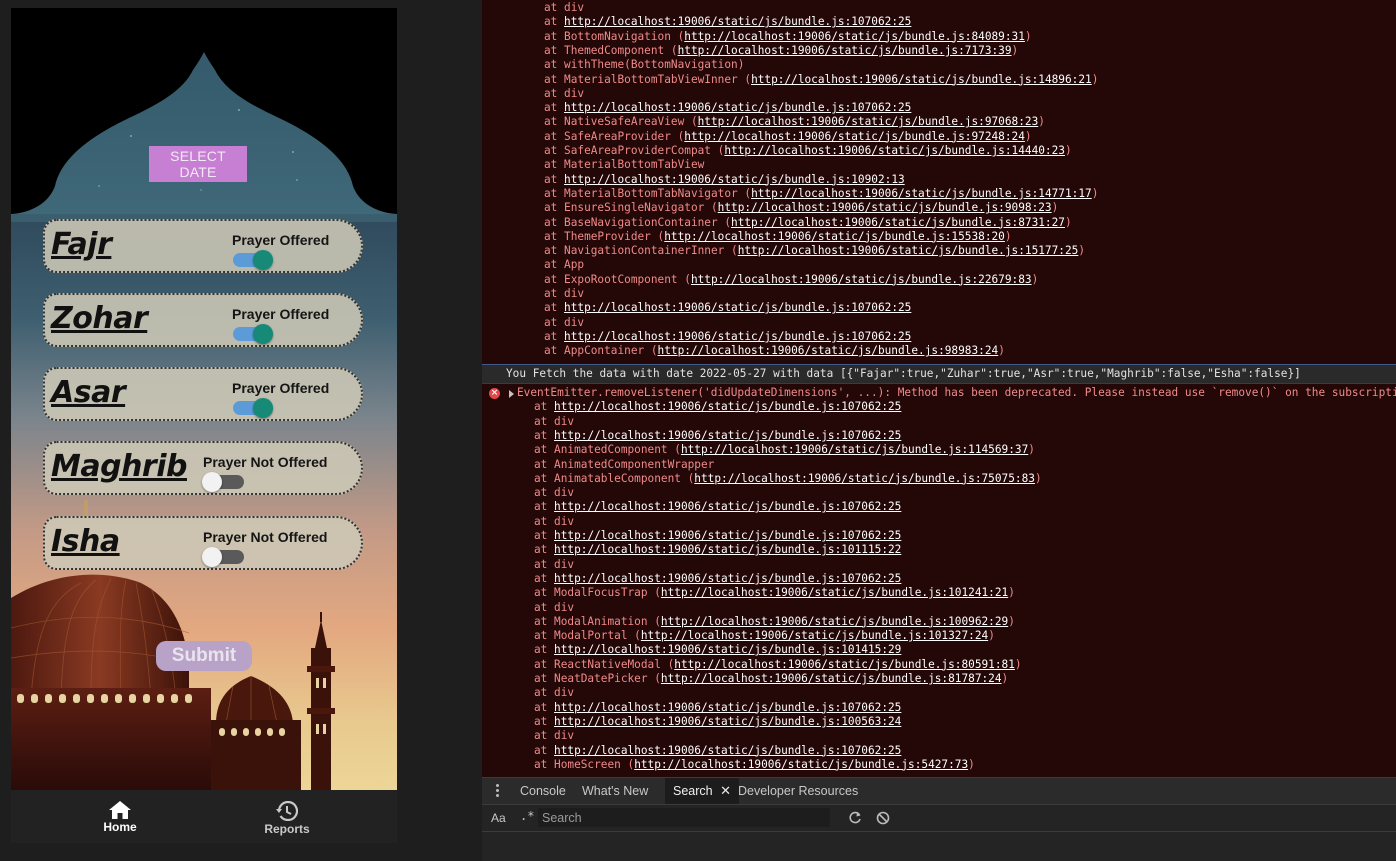 The width and height of the screenshot is (1396, 861). Describe the element at coordinates (601, 351) in the screenshot. I see `stack-frame-text: at AppContainer (` at that location.